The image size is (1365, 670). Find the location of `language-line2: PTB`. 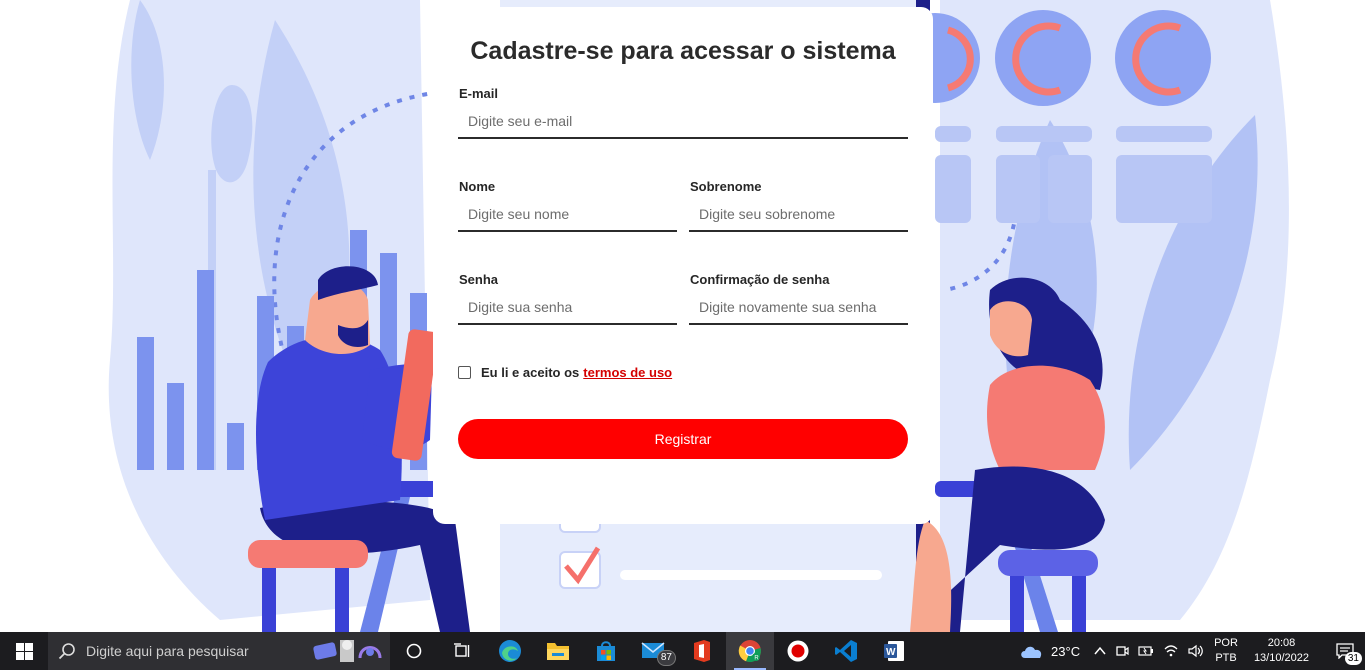

language-line2: PTB is located at coordinates (1226, 658).